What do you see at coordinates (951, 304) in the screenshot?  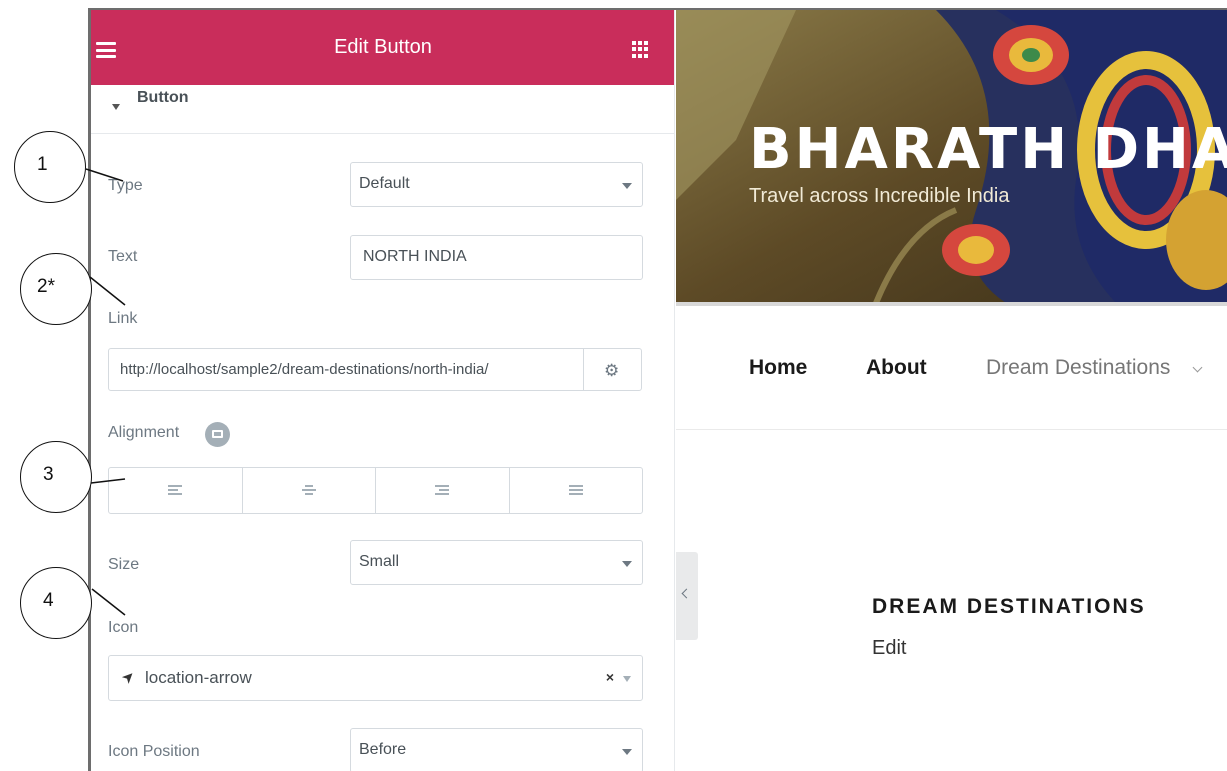 I see `header-divider` at bounding box center [951, 304].